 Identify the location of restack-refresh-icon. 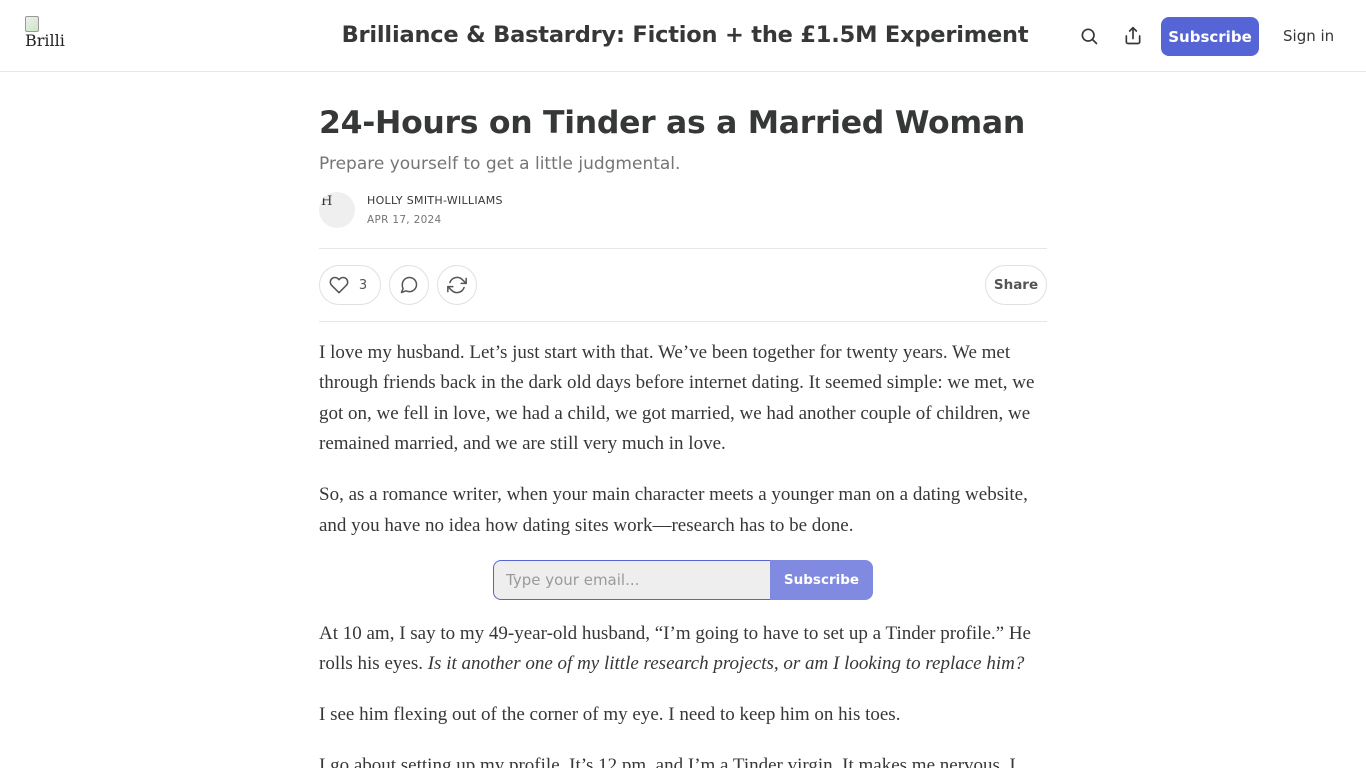
(457, 285).